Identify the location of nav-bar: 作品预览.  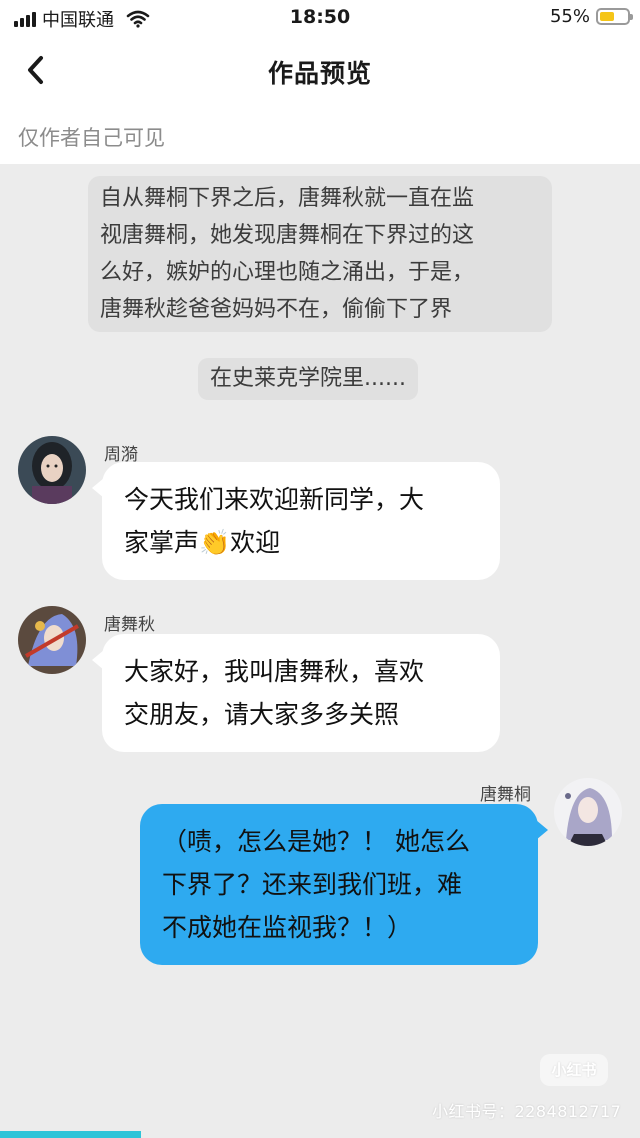
(320, 72).